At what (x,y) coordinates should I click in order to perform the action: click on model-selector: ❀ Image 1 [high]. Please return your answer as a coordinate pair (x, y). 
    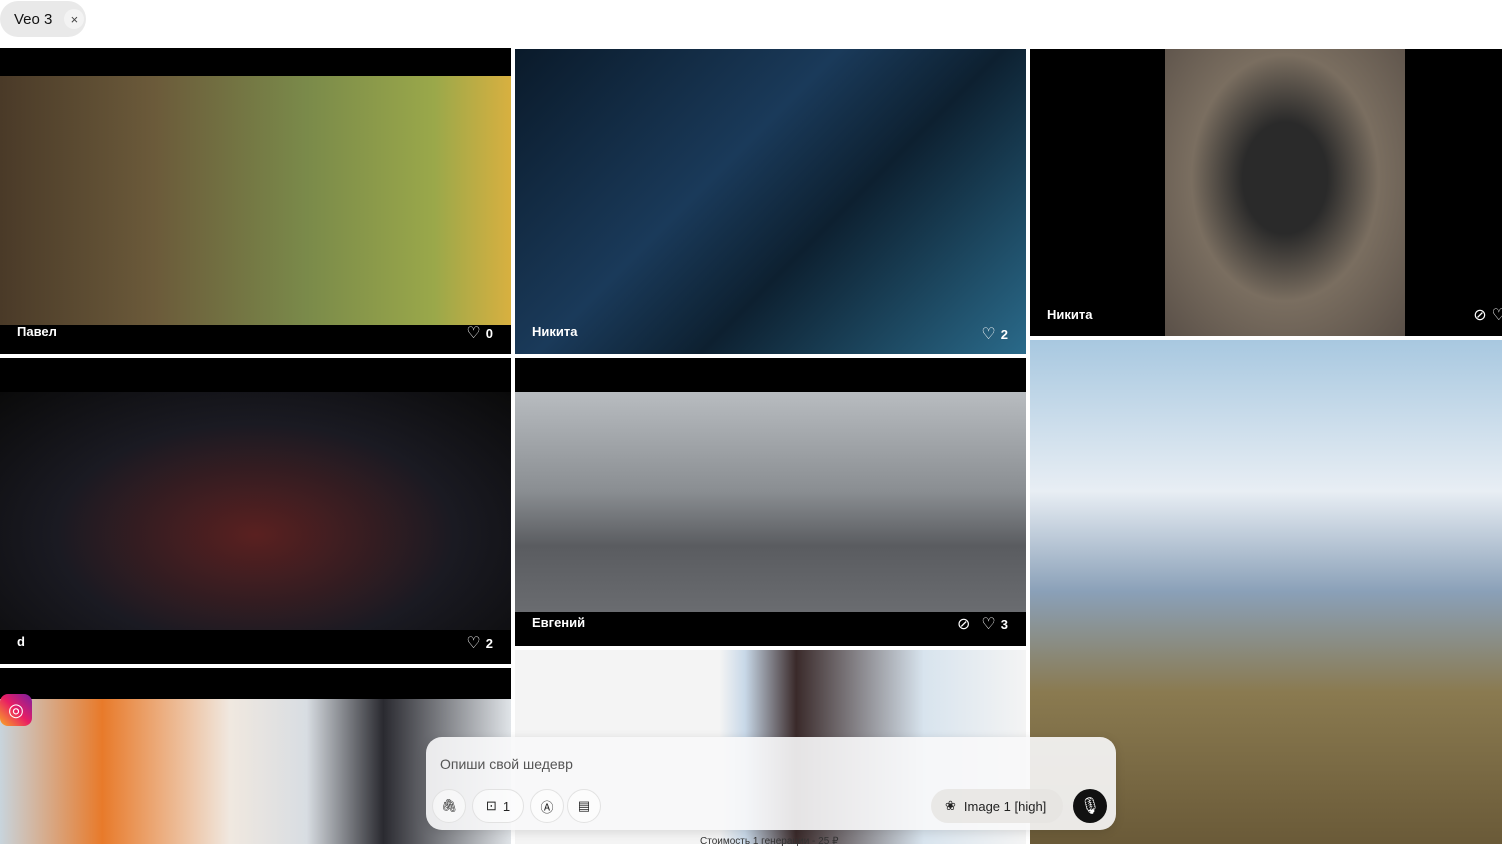
    Looking at the image, I should click on (997, 806).